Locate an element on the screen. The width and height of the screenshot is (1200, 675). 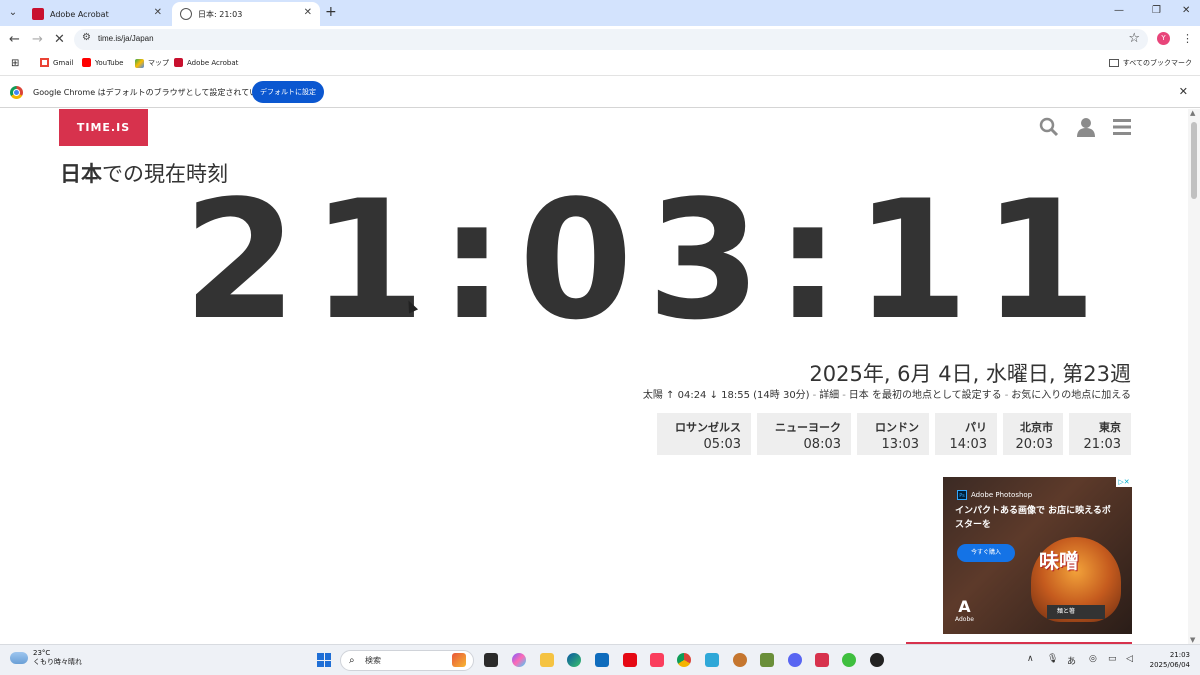
chrome-menu-icon: ⋮ is located at coordinates (1187, 38).